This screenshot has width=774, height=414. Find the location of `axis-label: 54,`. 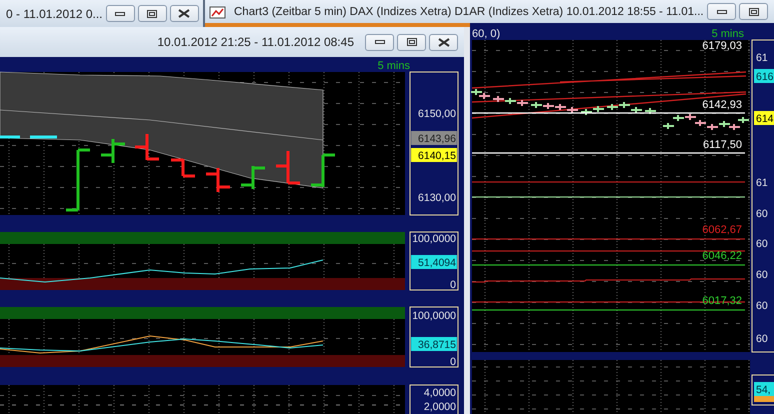

axis-label: 54, is located at coordinates (764, 389).